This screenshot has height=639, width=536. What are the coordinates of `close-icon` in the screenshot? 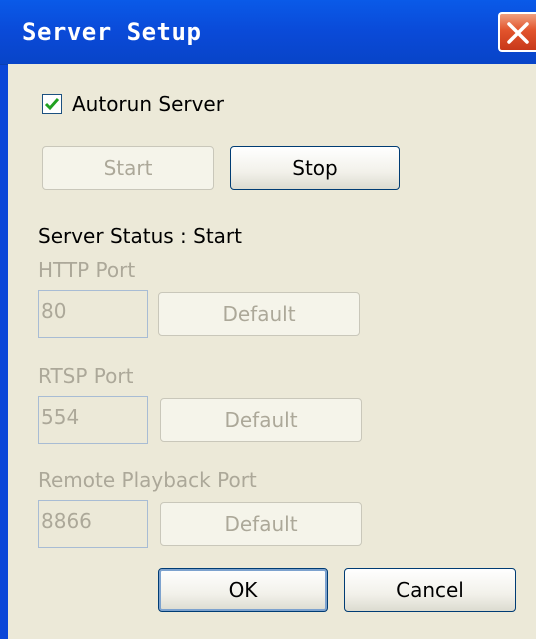 It's located at (518, 33).